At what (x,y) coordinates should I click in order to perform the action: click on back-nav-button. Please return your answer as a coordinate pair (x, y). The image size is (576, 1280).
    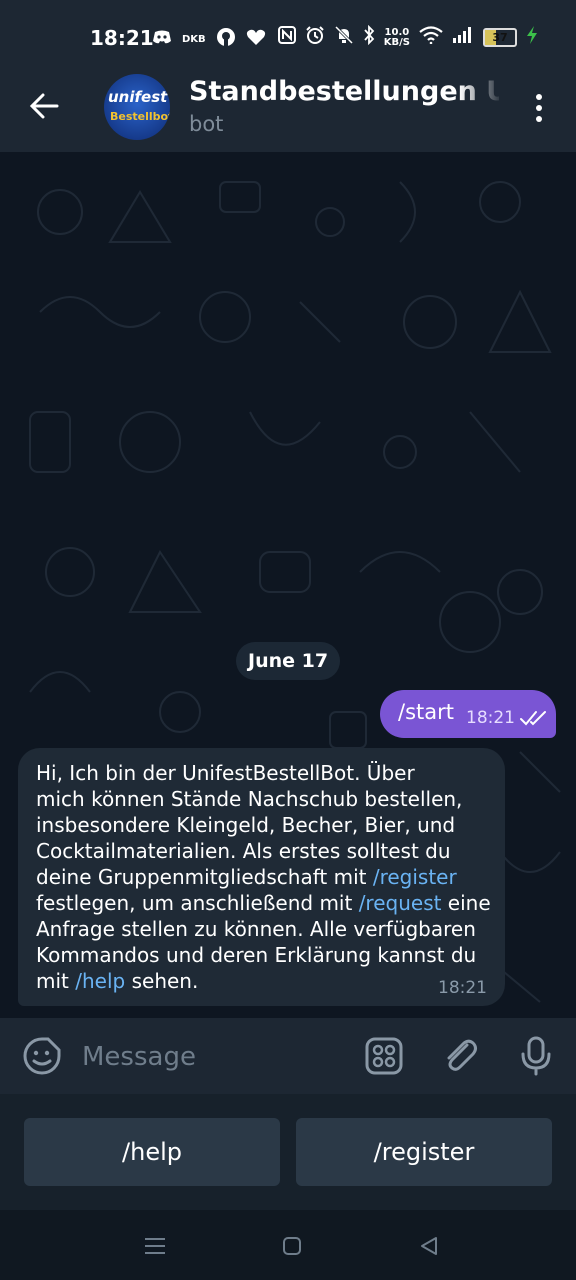
    Looking at the image, I should click on (429, 1246).